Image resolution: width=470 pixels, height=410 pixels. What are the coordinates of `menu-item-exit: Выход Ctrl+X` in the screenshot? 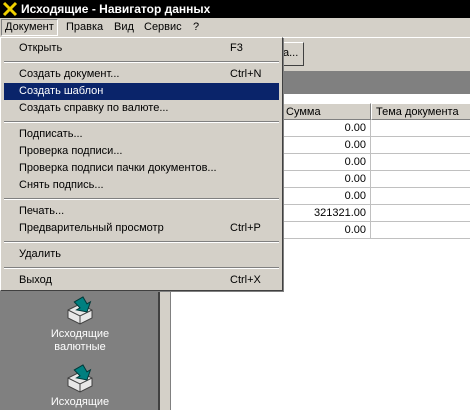 It's located at (141, 280).